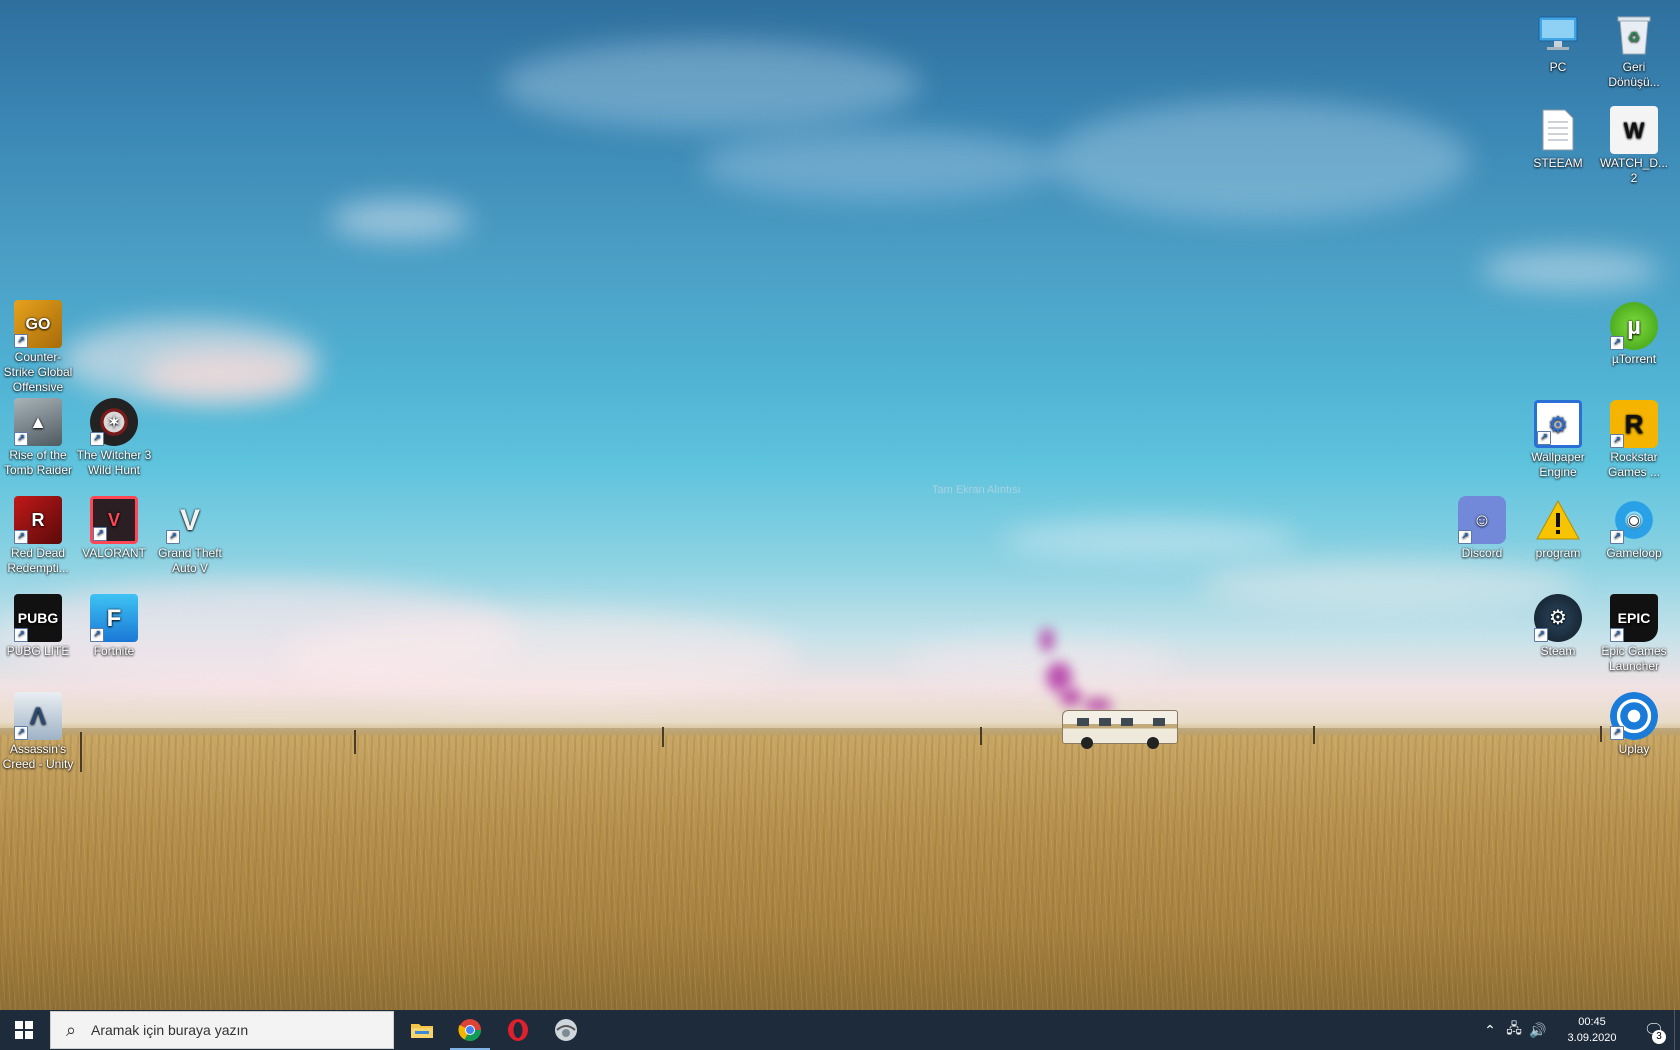 The height and width of the screenshot is (1050, 1680). I want to click on app-icon, so click(566, 1030).